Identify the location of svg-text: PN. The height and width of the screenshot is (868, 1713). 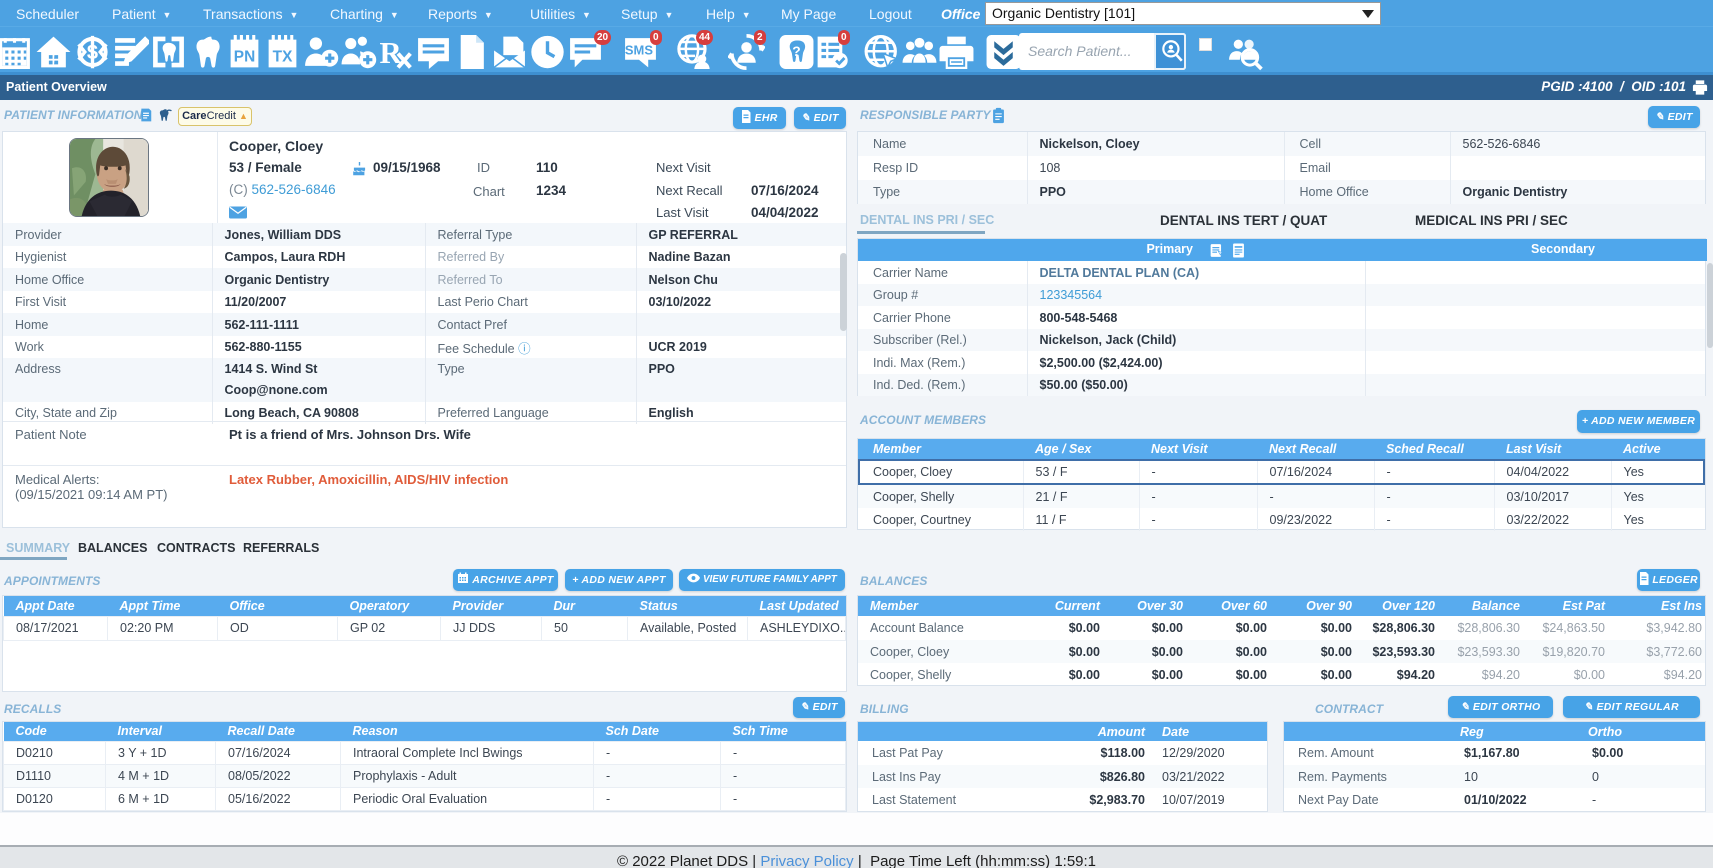
(244, 56).